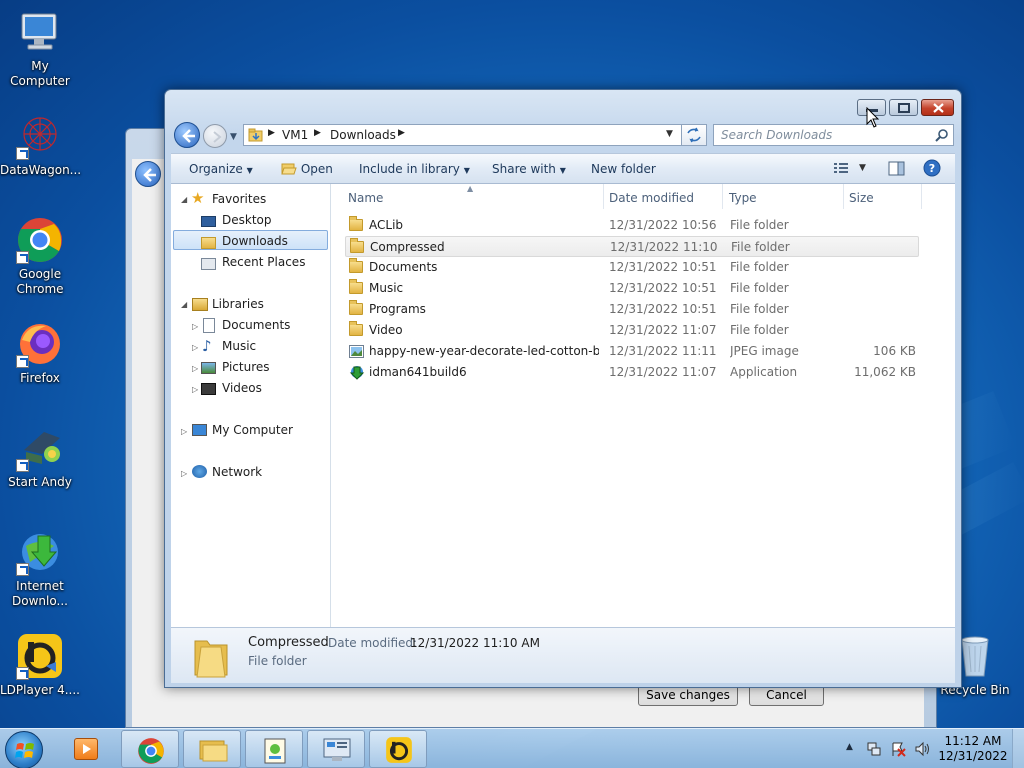 The image size is (1024, 768). I want to click on address-dropdown-icon: ▼, so click(669, 134).